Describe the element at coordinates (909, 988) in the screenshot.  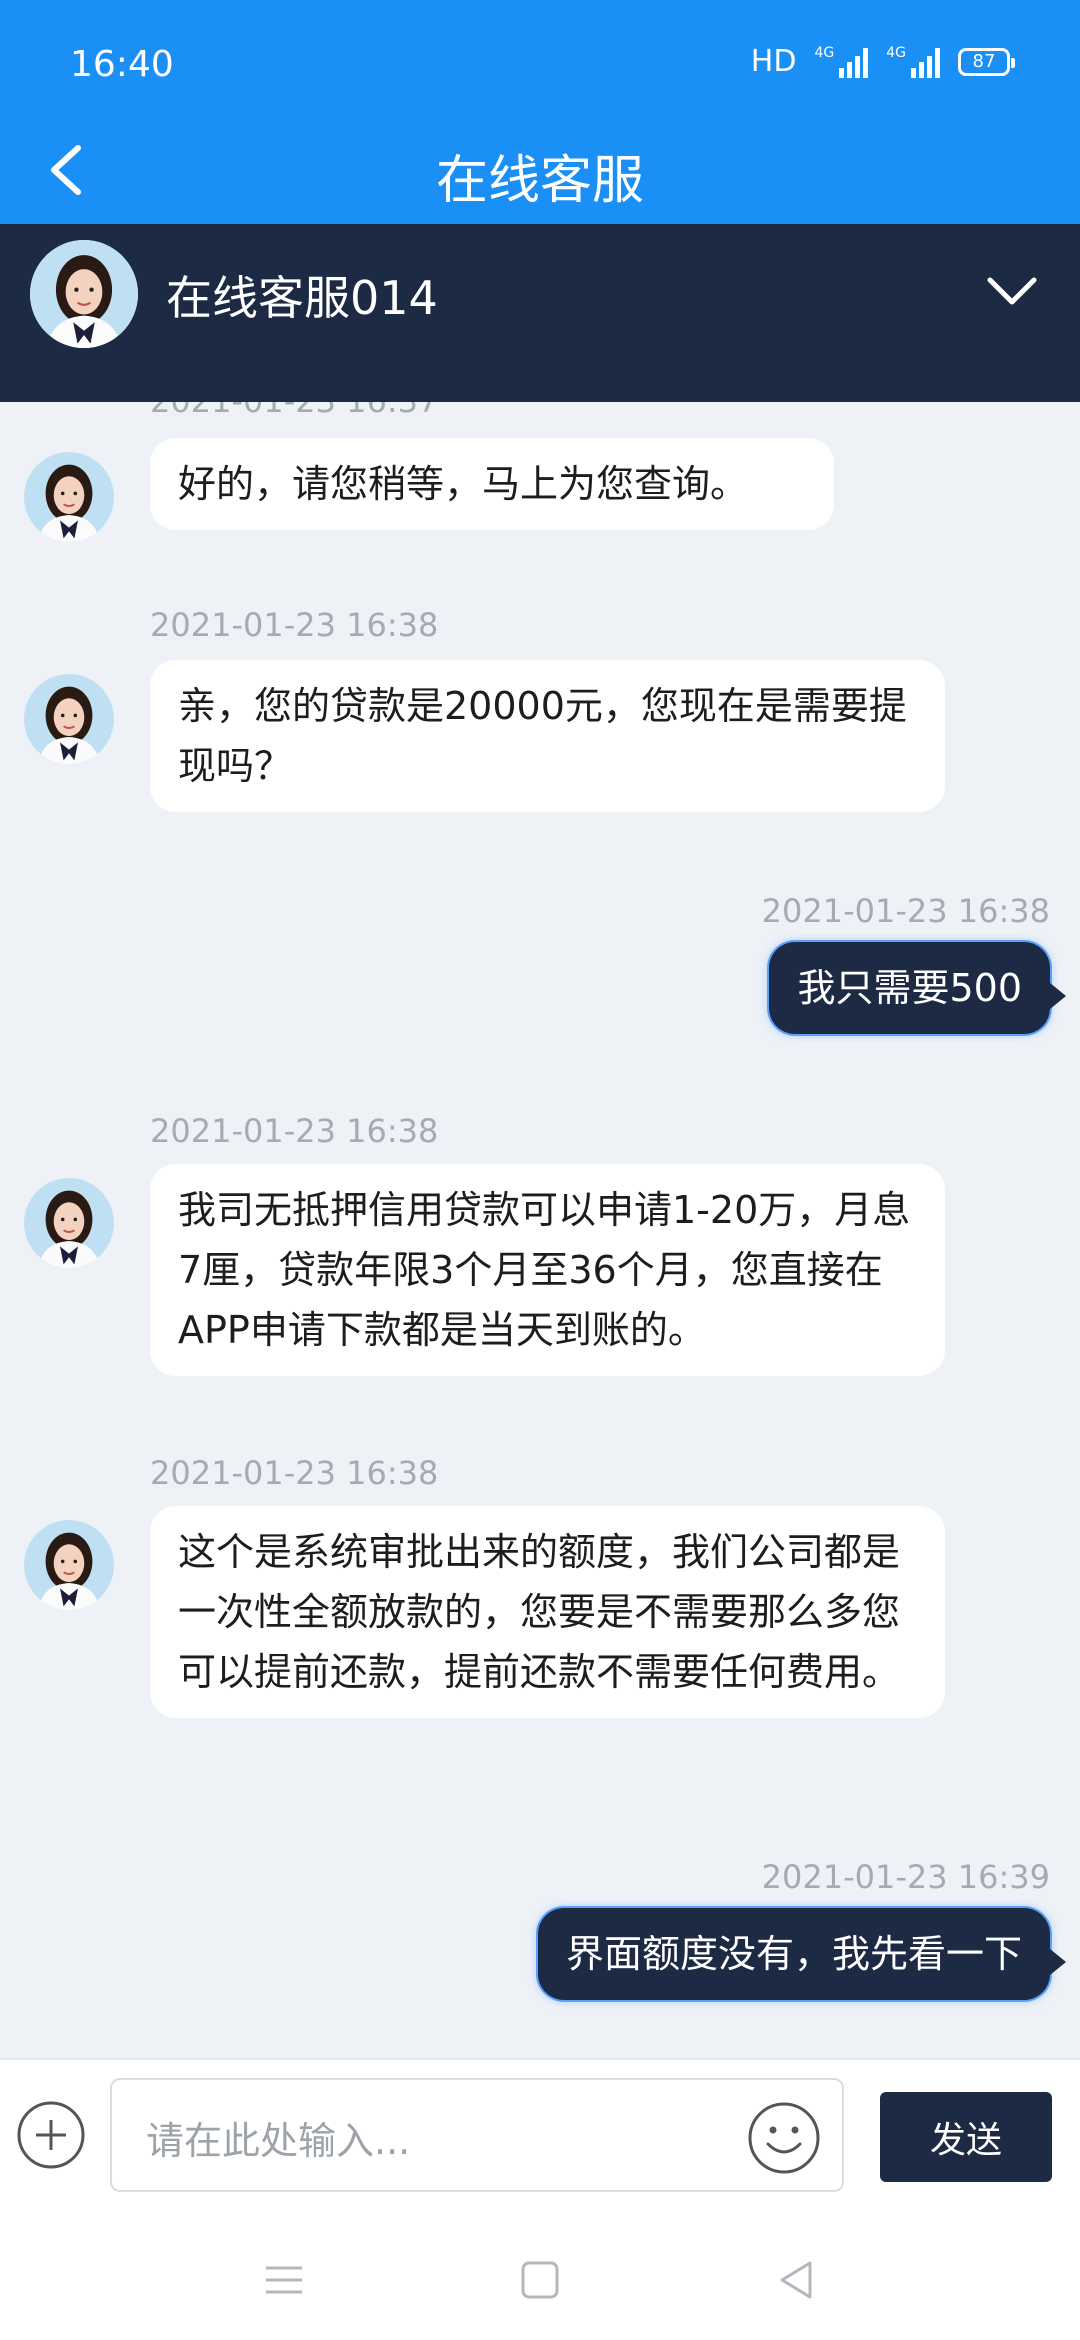
I see `message-bubble-out: 我只需要500` at that location.